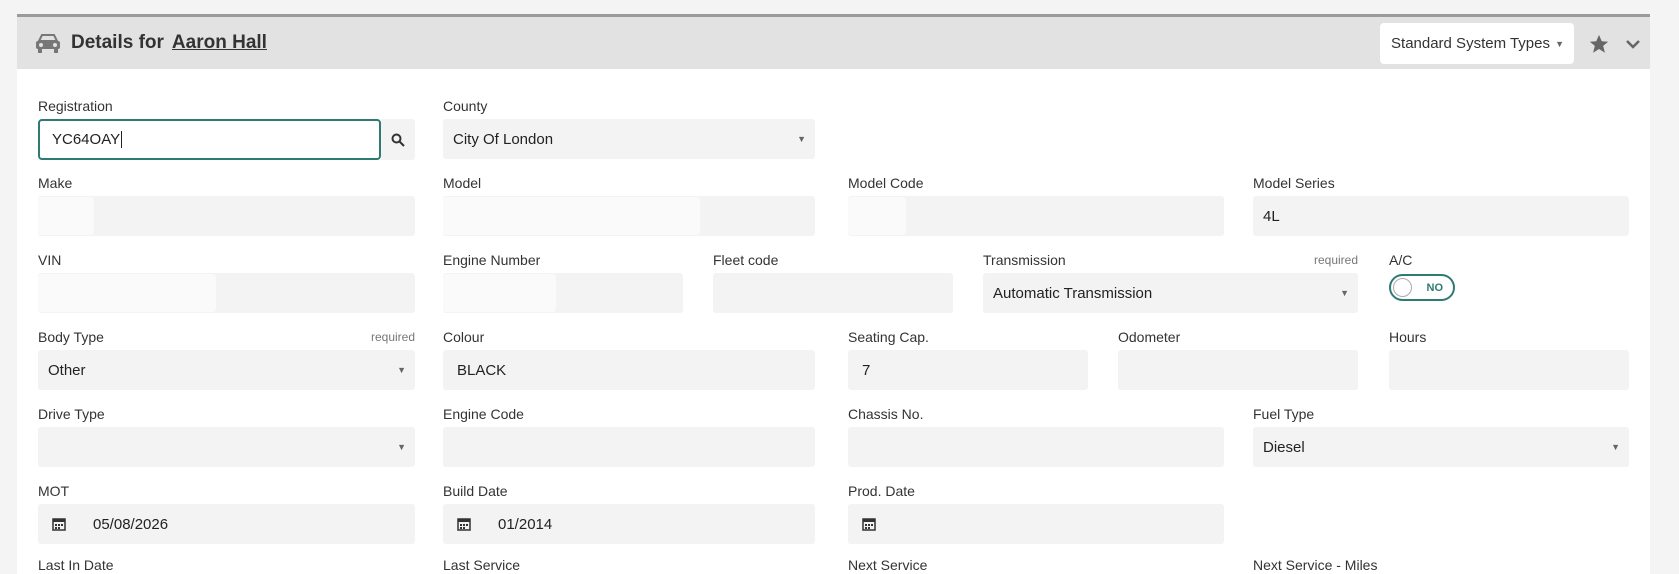 The image size is (1679, 574). Describe the element at coordinates (629, 370) in the screenshot. I see `colour-input: BLACK` at that location.